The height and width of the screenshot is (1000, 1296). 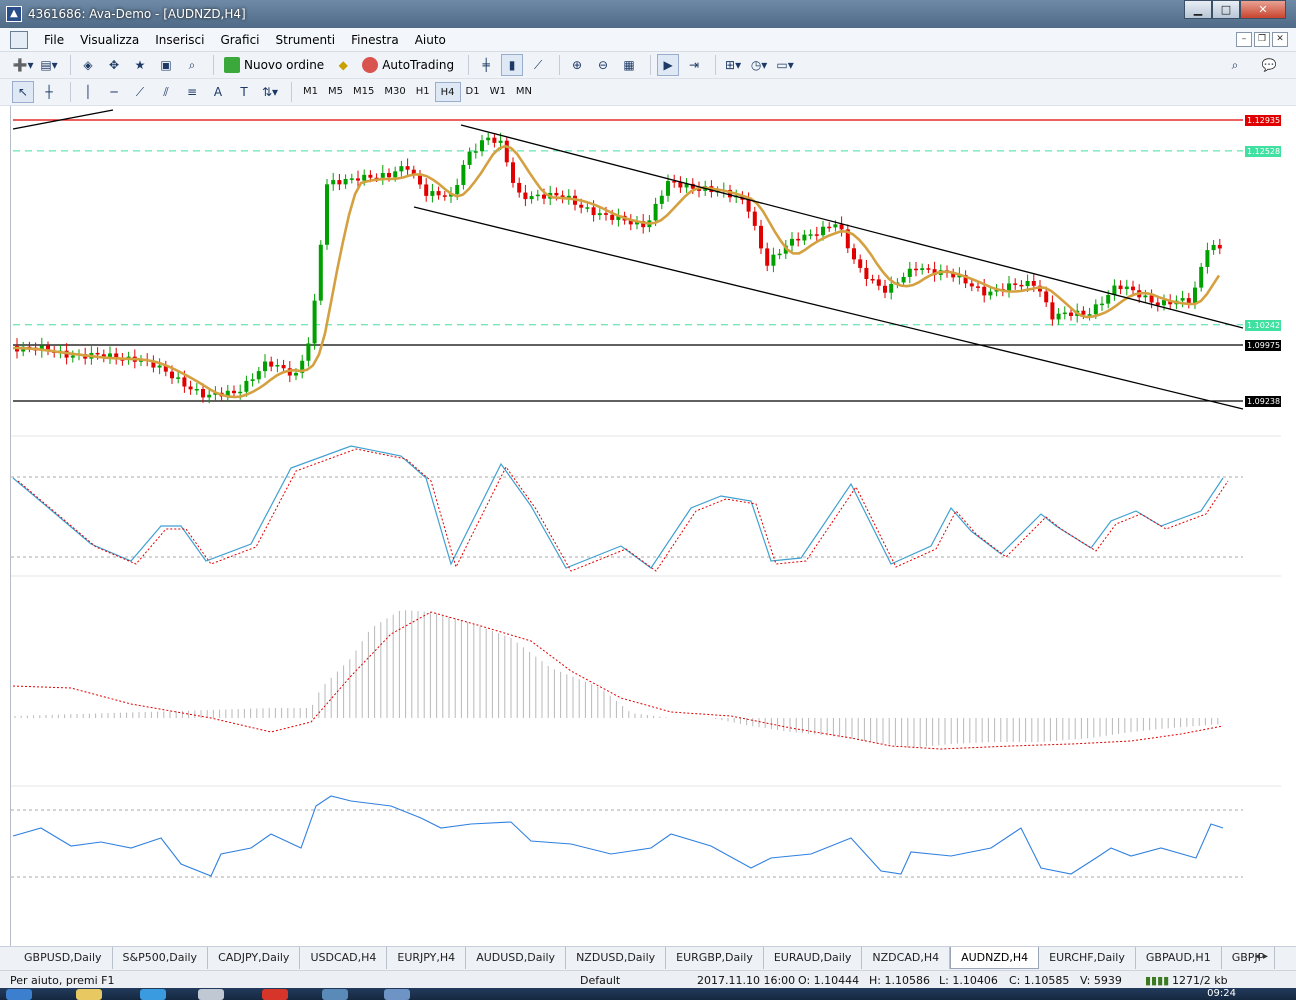 What do you see at coordinates (274, 65) in the screenshot?
I see `new-order-button: Nuovo ordine` at bounding box center [274, 65].